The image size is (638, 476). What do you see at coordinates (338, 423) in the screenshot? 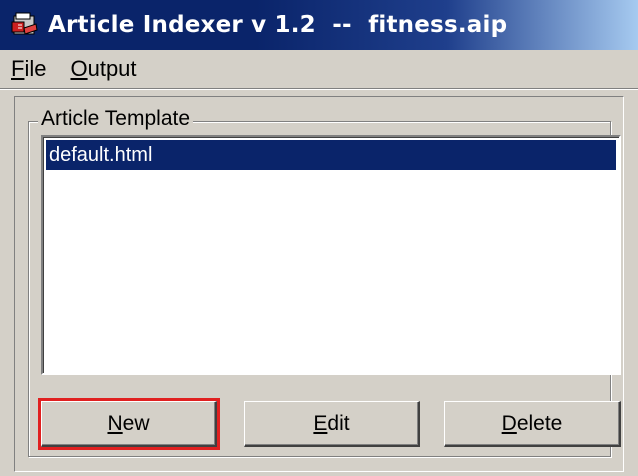
I see `edit-button-label: dit` at bounding box center [338, 423].